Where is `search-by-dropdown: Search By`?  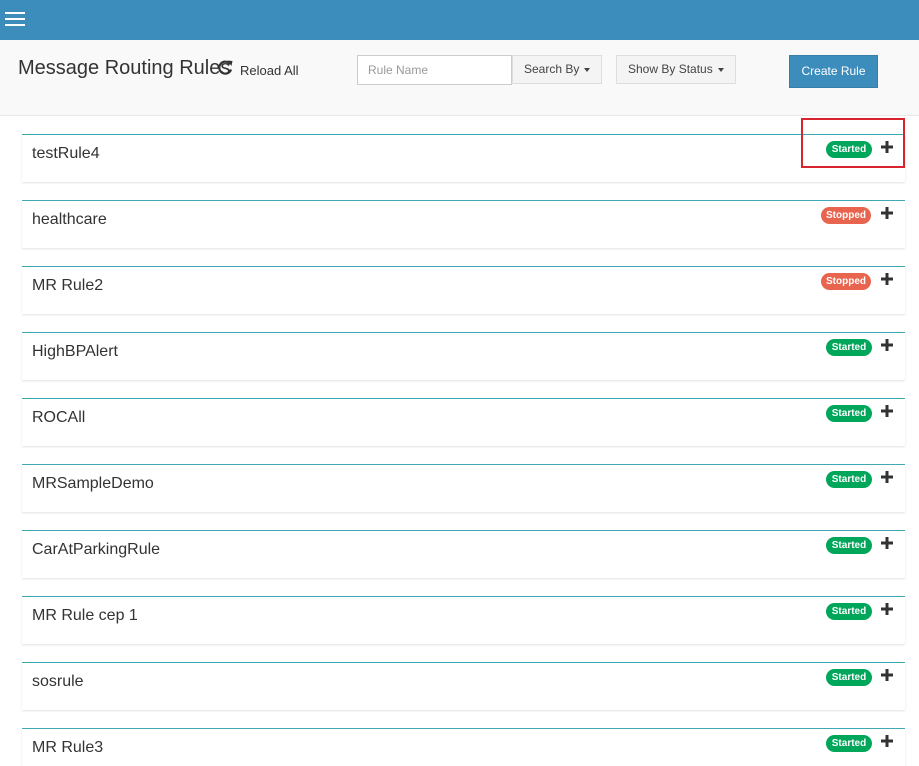 search-by-dropdown: Search By is located at coordinates (557, 69).